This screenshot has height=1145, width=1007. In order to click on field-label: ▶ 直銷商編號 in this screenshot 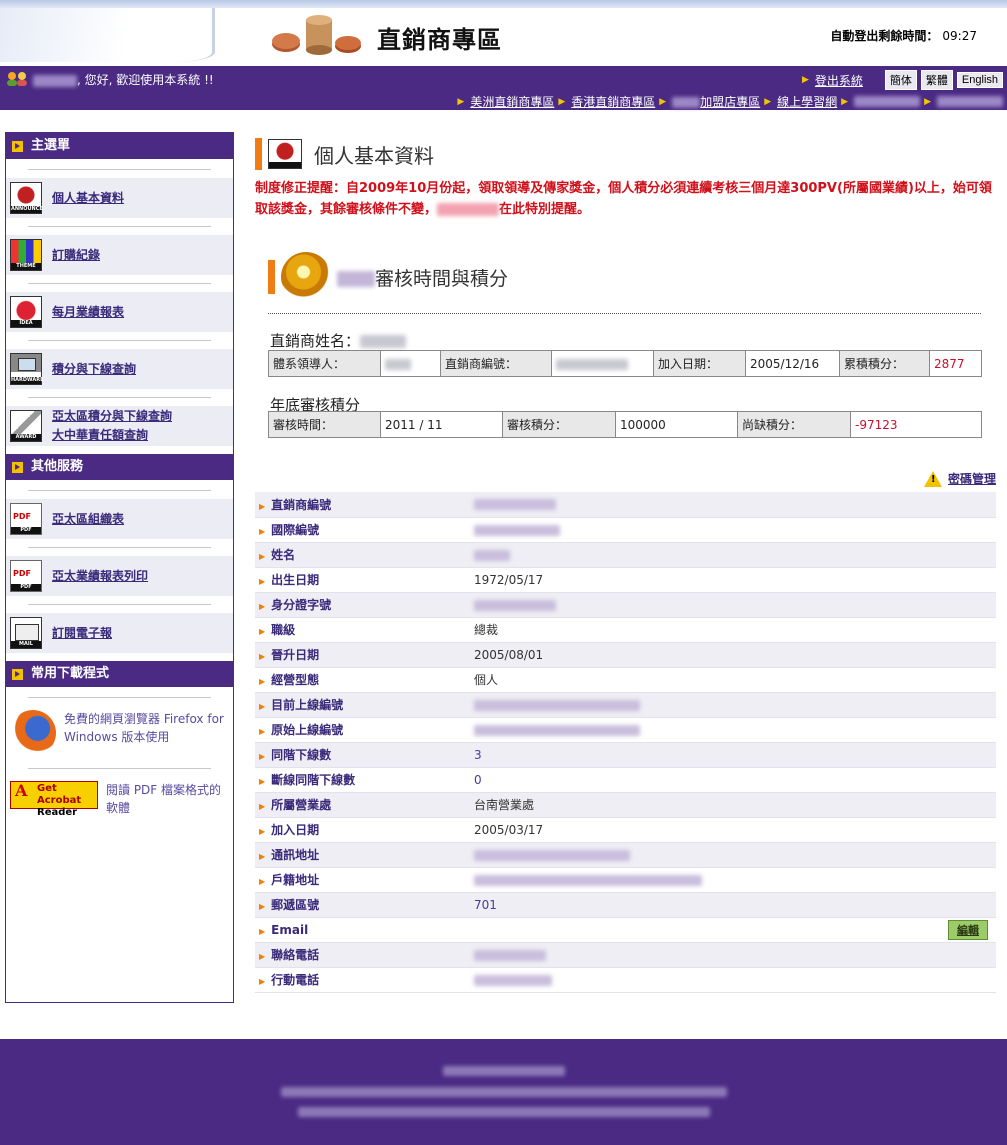, I will do `click(362, 505)`.